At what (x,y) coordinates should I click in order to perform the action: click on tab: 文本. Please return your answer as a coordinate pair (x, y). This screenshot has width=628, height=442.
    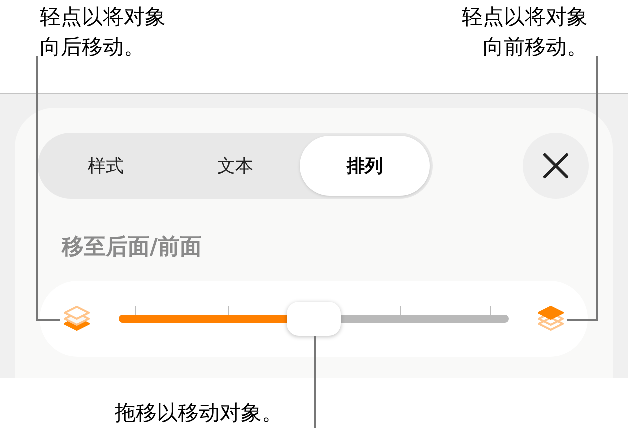
    Looking at the image, I should click on (235, 166).